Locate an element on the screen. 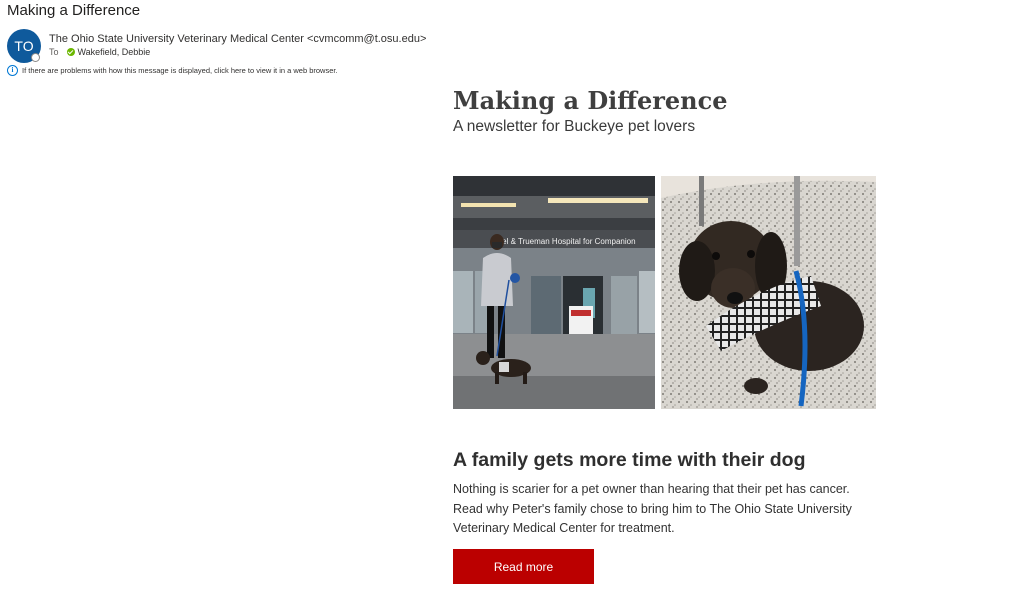 This screenshot has width=1023, height=600. dachshund-photo is located at coordinates (768, 292).